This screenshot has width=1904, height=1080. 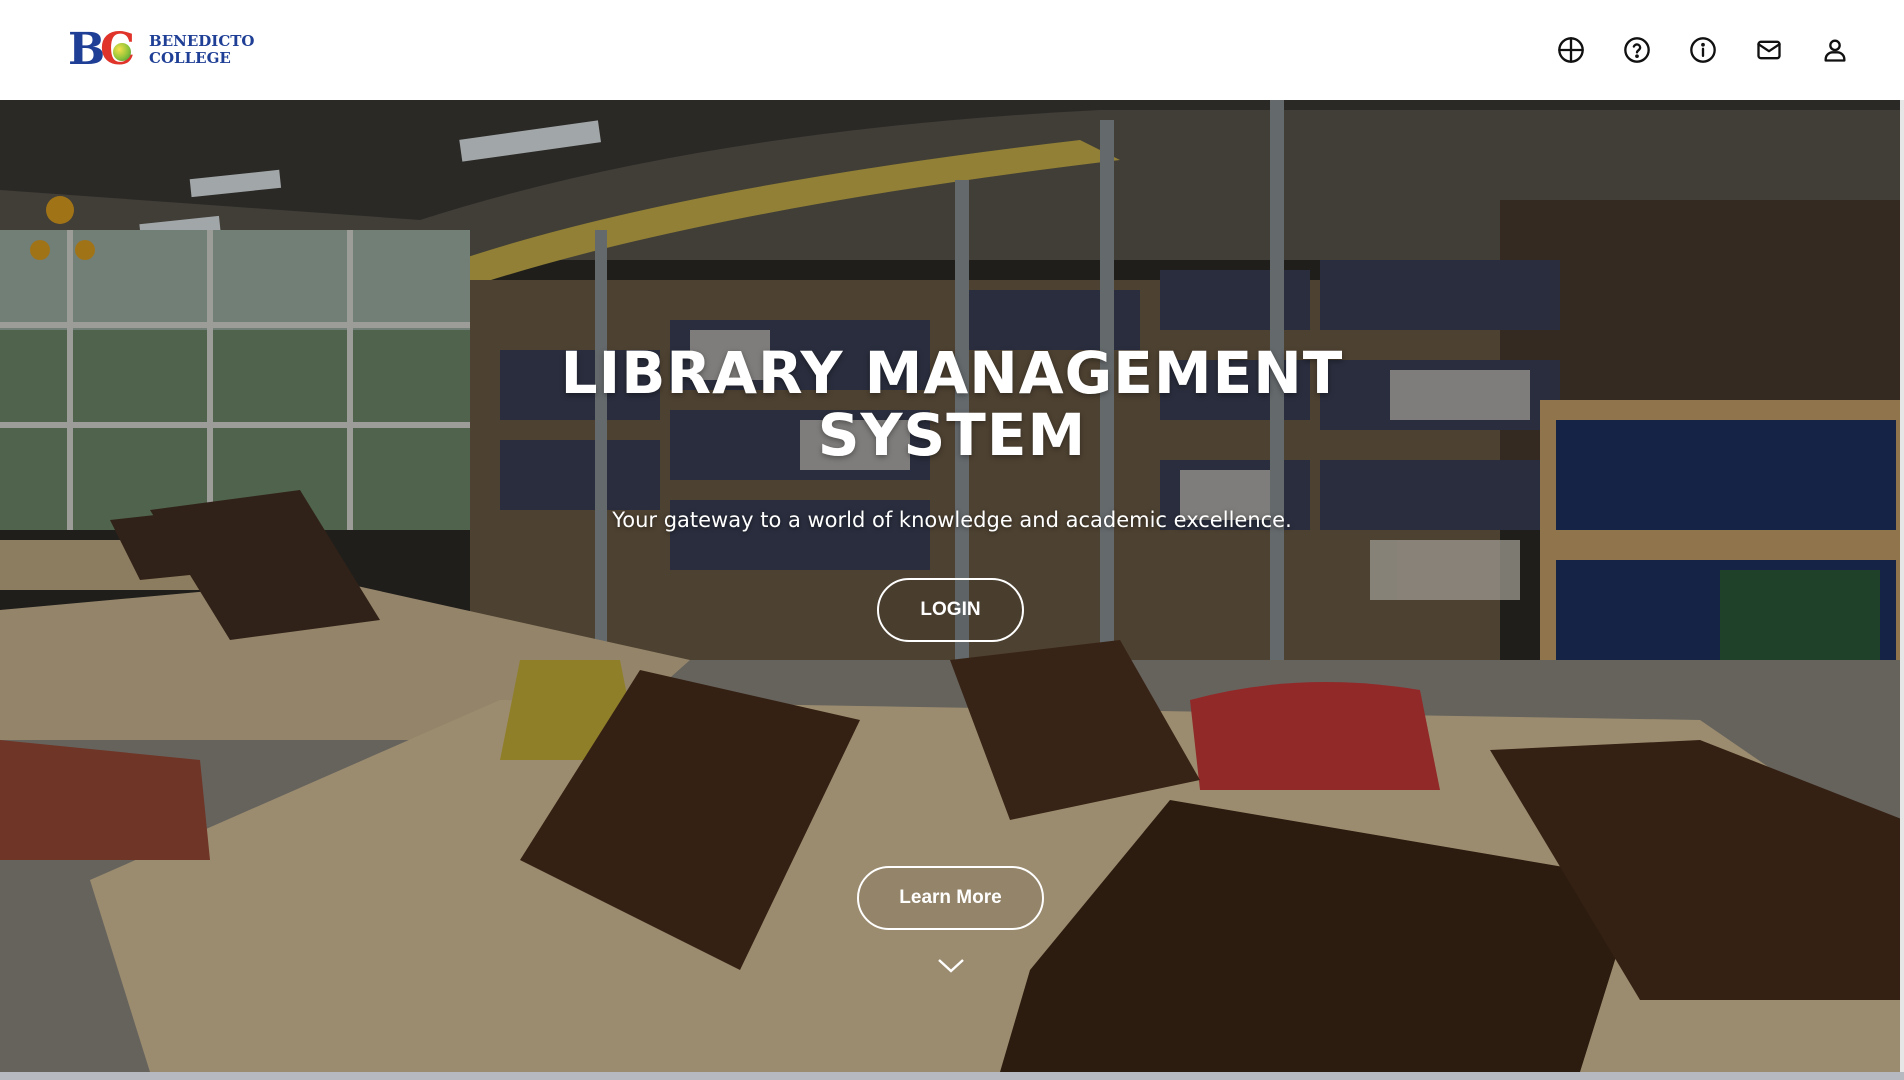 What do you see at coordinates (1769, 50) in the screenshot?
I see `mail-icon` at bounding box center [1769, 50].